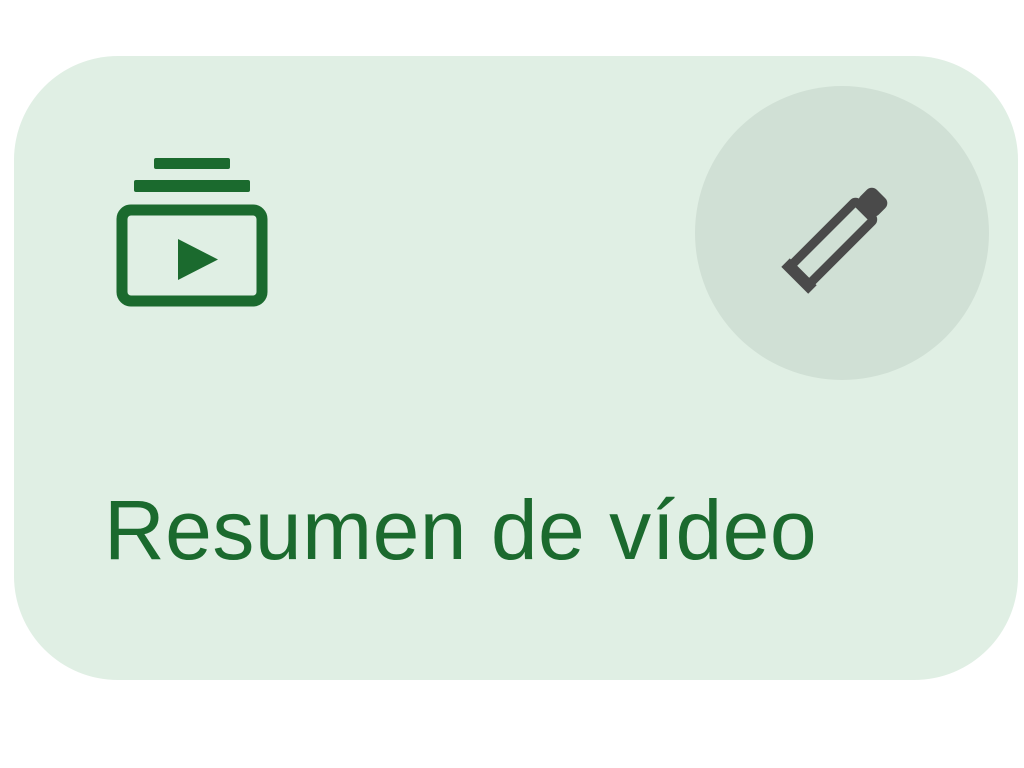  I want to click on video-library-icon, so click(192, 232).